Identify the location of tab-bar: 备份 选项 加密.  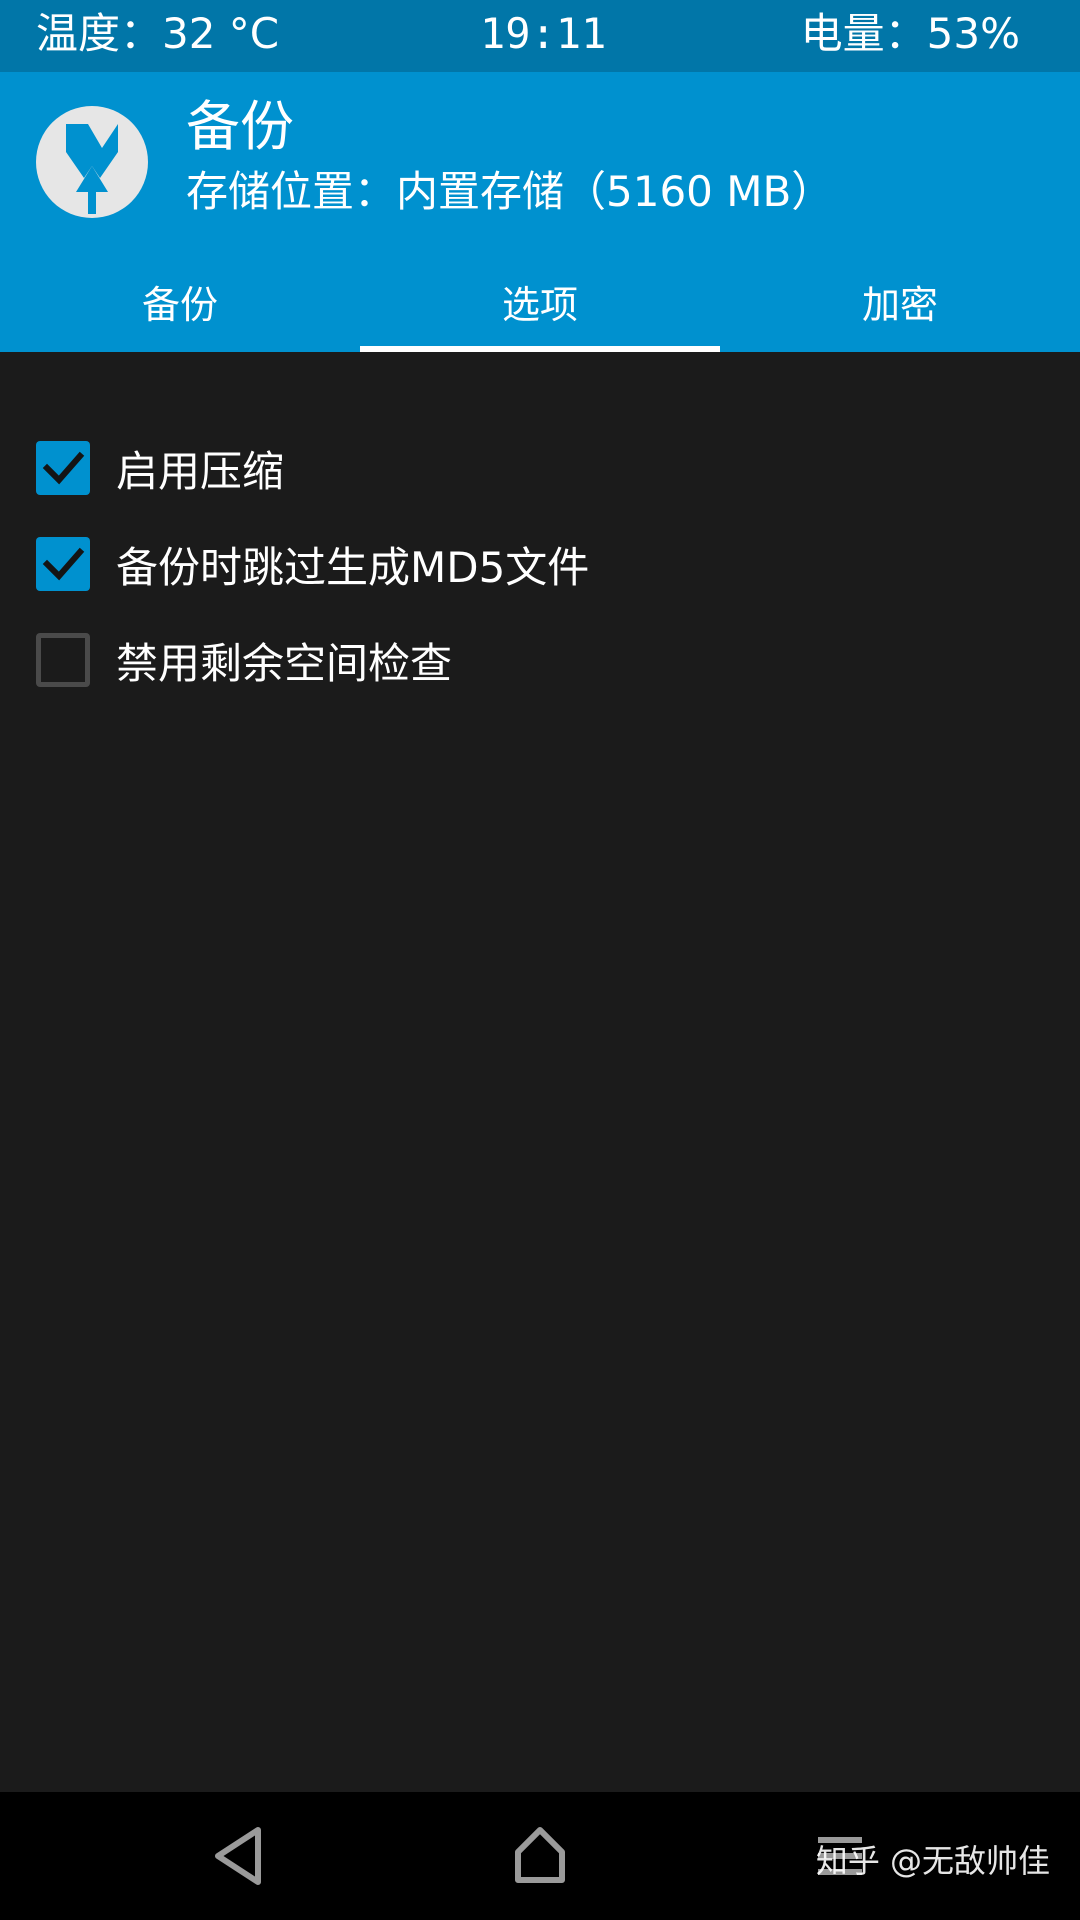
(540, 310).